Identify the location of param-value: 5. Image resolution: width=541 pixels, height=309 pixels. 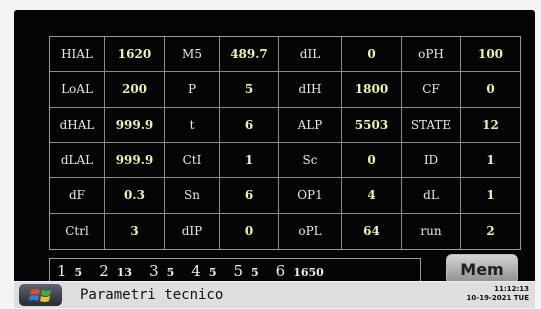
(249, 90).